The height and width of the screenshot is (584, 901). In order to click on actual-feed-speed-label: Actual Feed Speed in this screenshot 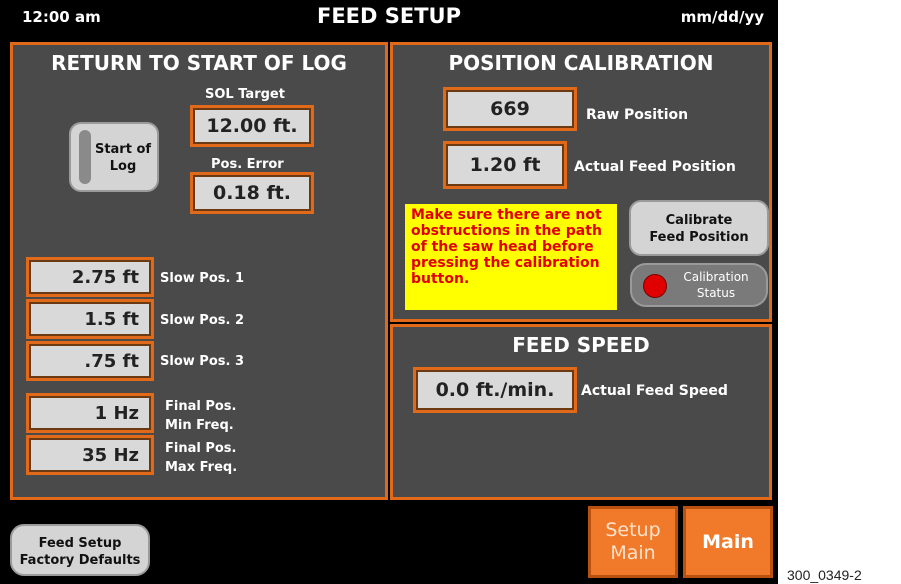, I will do `click(654, 391)`.